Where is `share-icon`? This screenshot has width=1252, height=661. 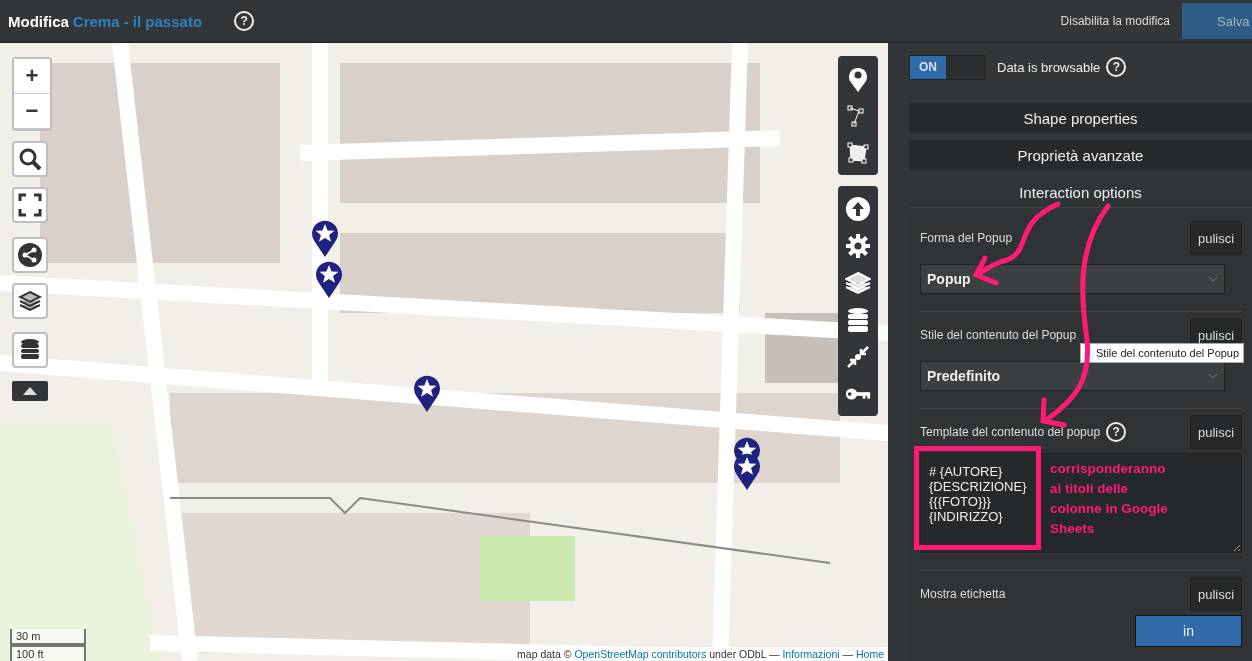
share-icon is located at coordinates (30, 255).